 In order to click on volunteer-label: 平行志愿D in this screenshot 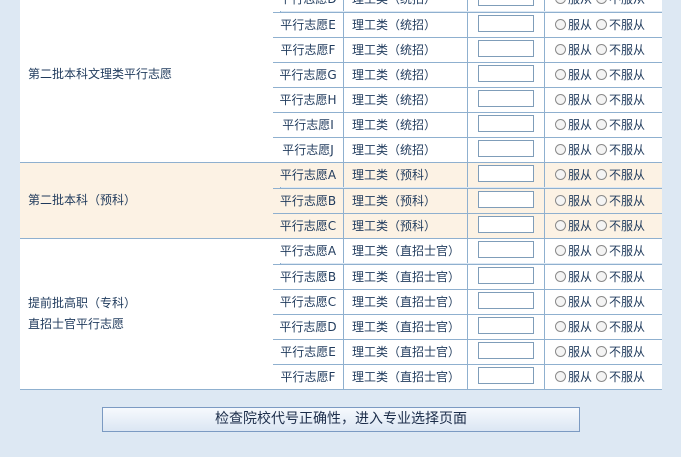, I will do `click(308, 327)`.